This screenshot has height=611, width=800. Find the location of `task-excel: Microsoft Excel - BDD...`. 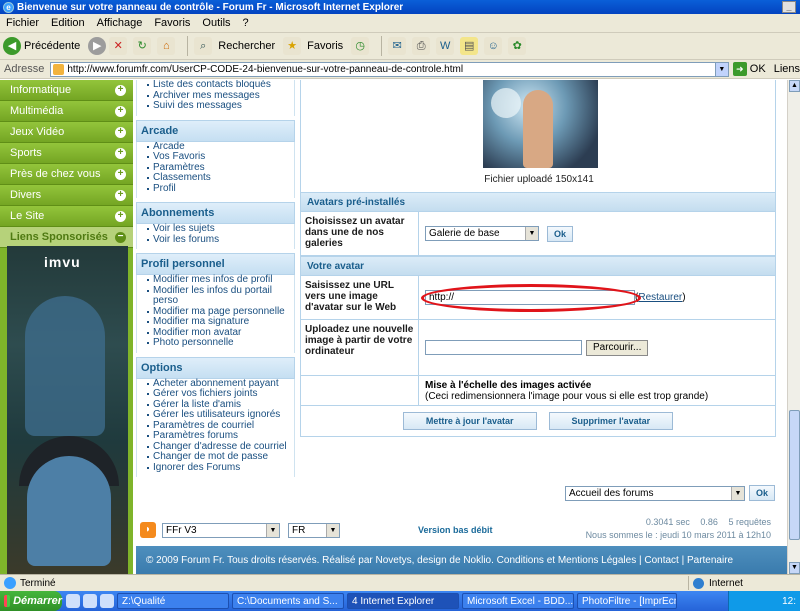

task-excel: Microsoft Excel - BDD... is located at coordinates (518, 601).